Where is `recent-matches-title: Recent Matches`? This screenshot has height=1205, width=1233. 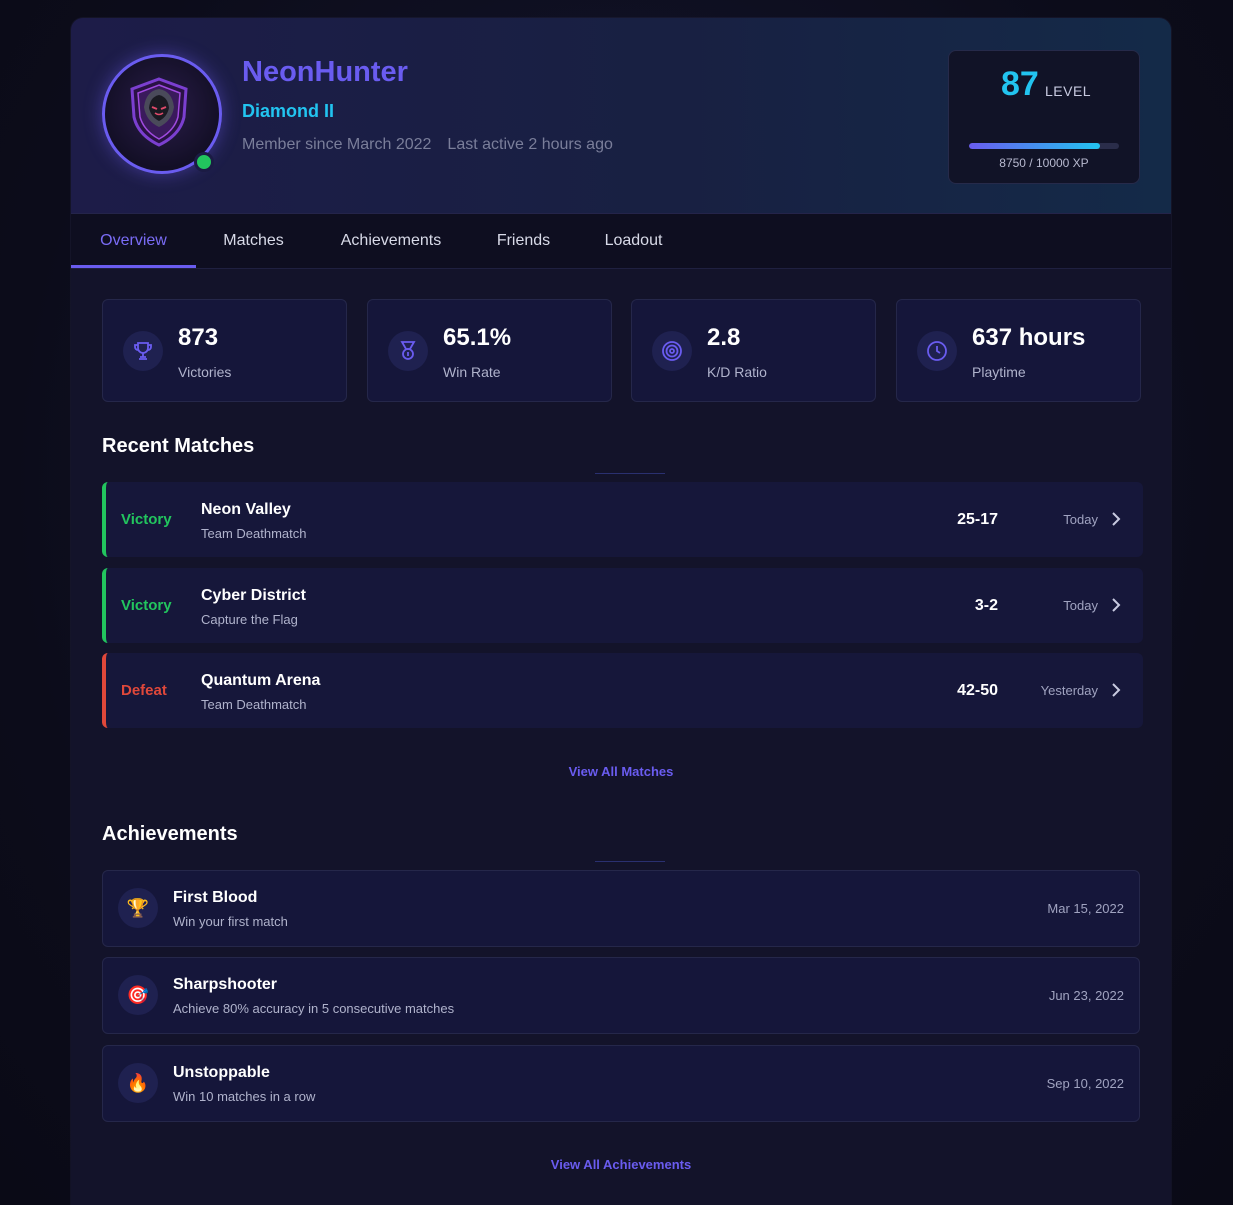 recent-matches-title: Recent Matches is located at coordinates (178, 446).